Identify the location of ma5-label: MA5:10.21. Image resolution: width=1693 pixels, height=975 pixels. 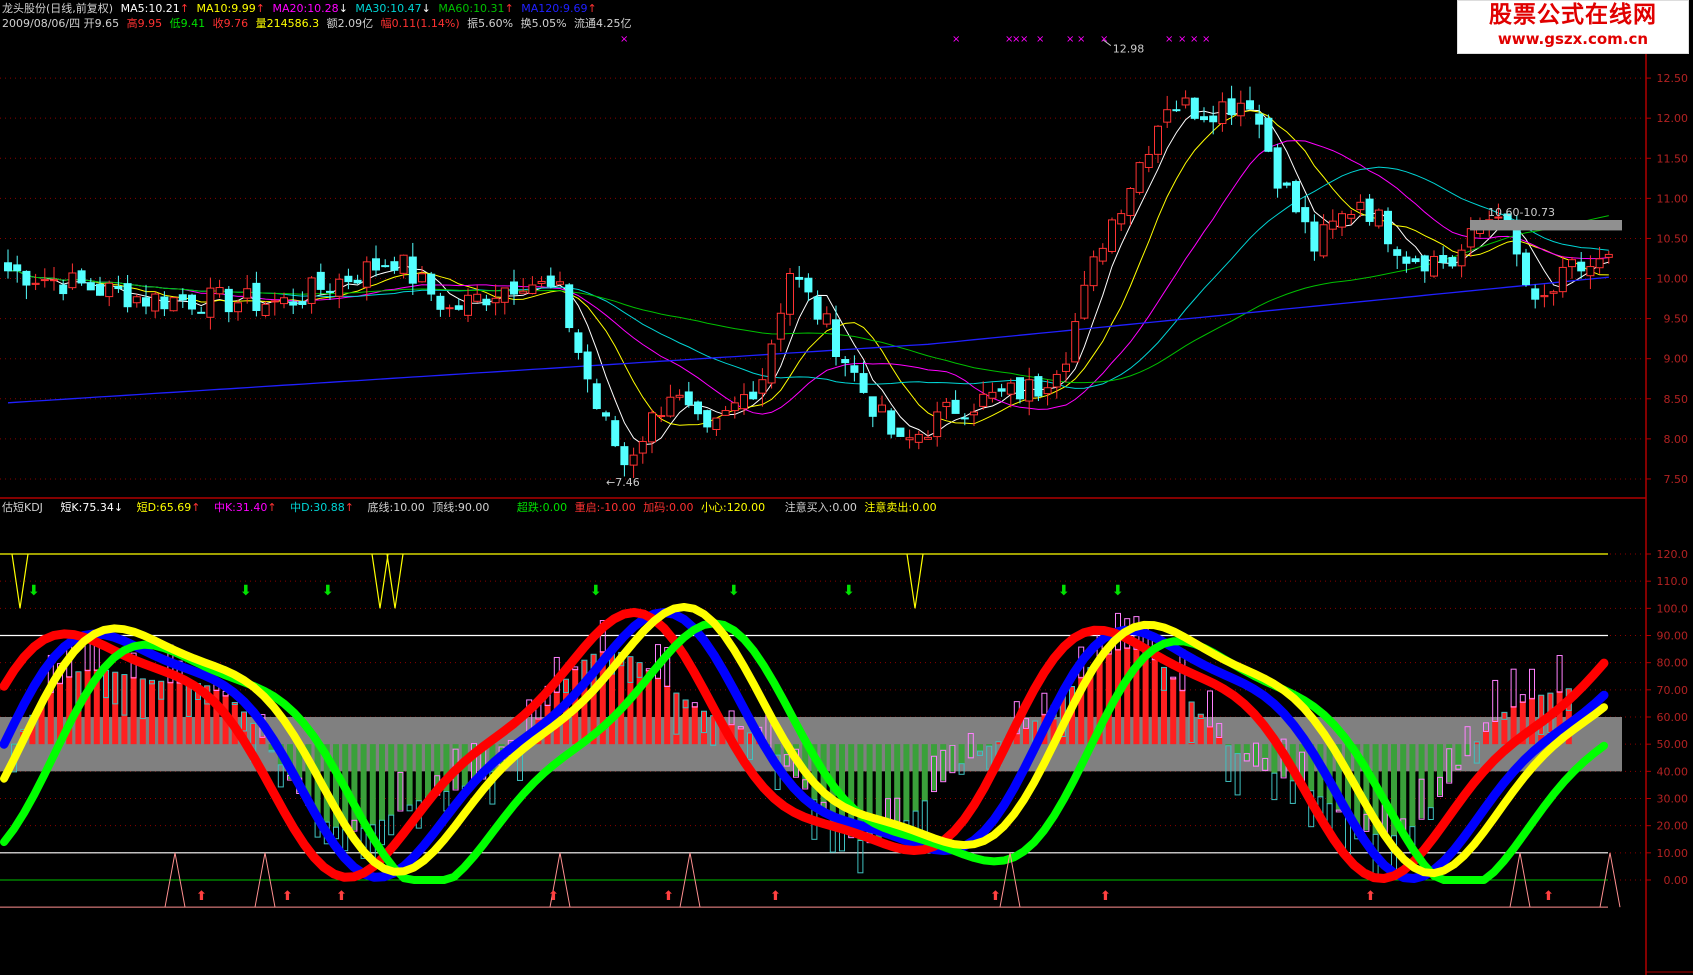
(150, 8).